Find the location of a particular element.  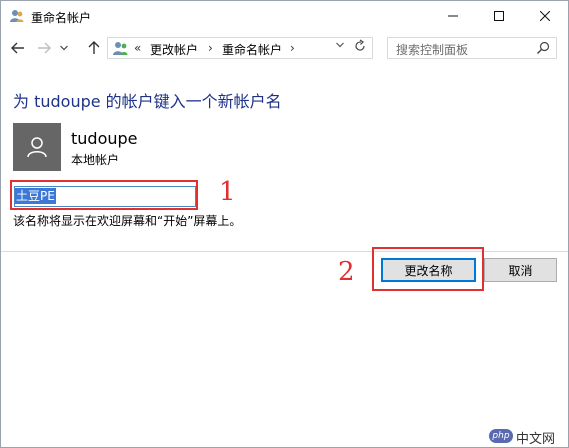

search-placeholder: 搜索控制面板 is located at coordinates (432, 50).